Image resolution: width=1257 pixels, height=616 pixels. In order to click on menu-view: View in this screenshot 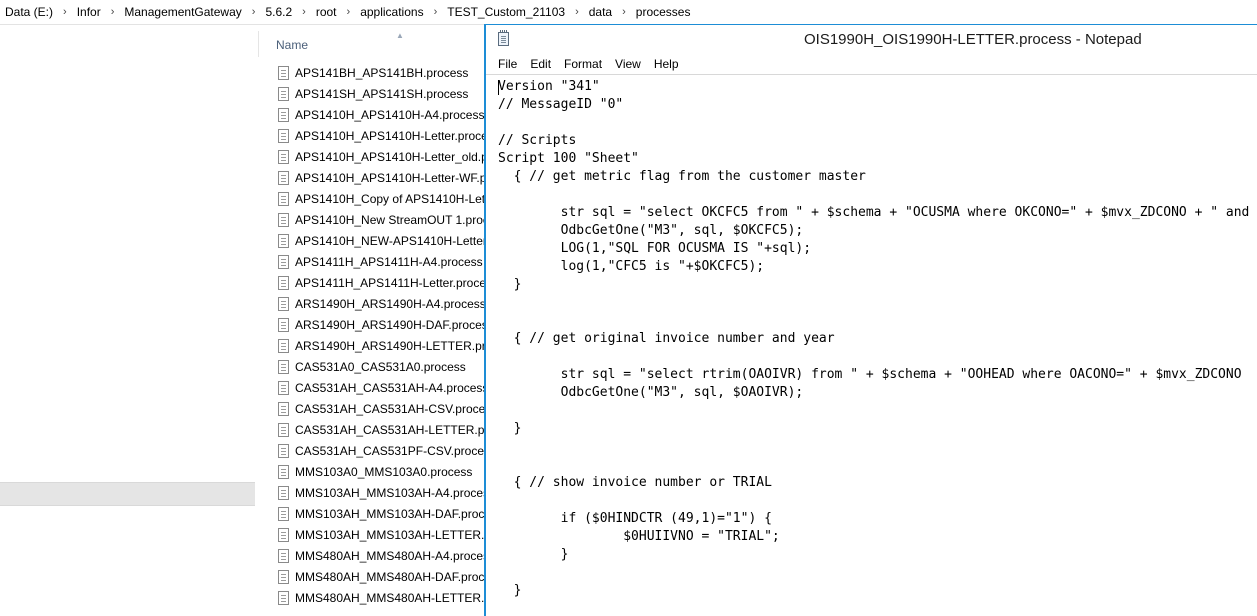, I will do `click(627, 64)`.